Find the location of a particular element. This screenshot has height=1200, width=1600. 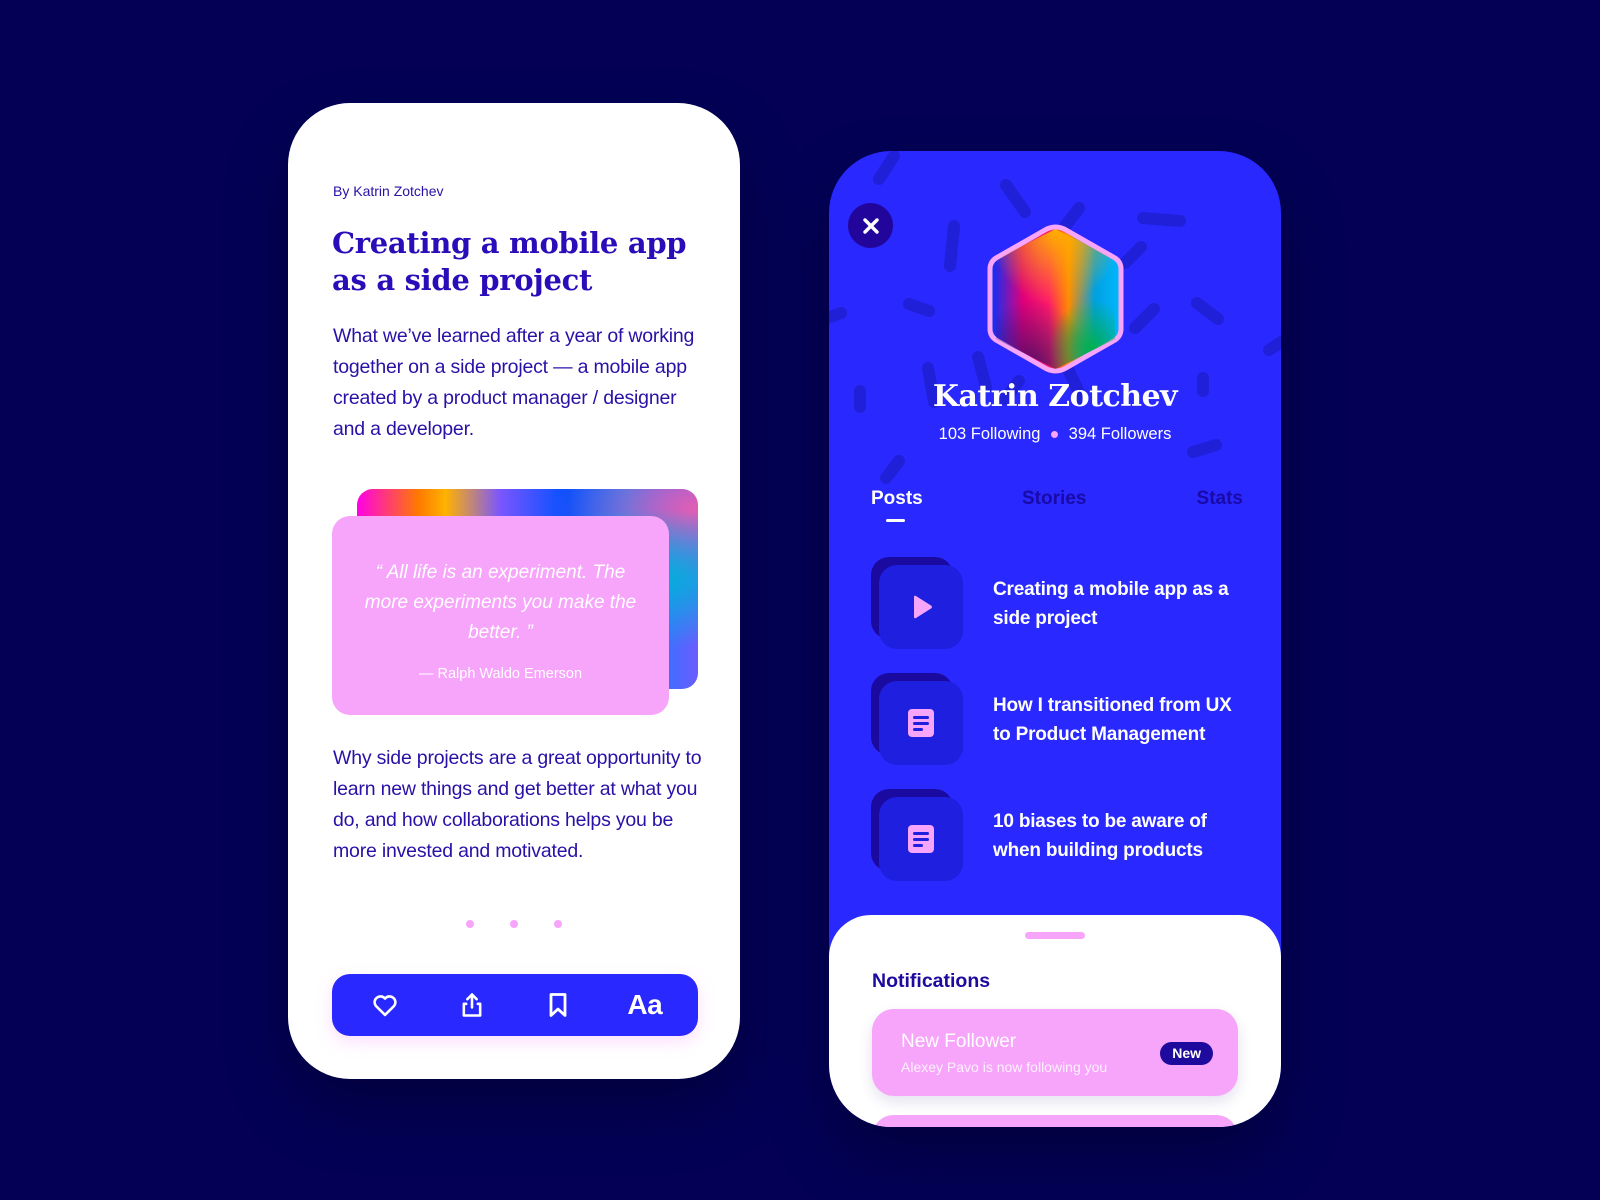

article-title: Creating a mobile app as a side project is located at coordinates (509, 261).